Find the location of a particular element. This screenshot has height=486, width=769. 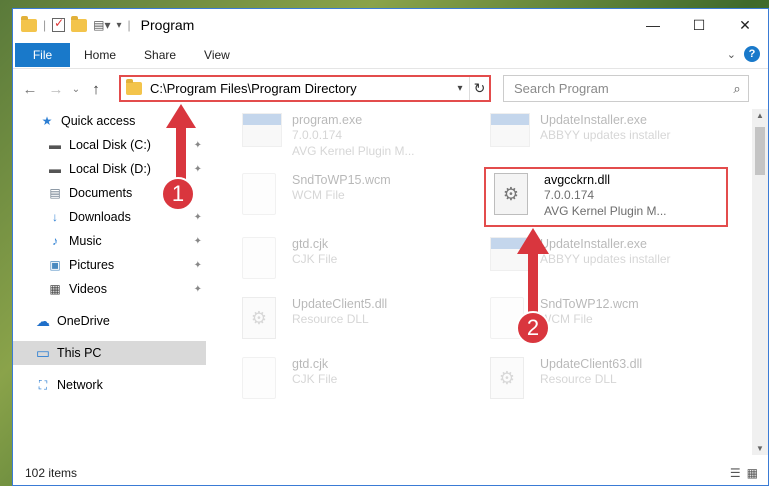

arrow-2-head is located at coordinates (533, 241).